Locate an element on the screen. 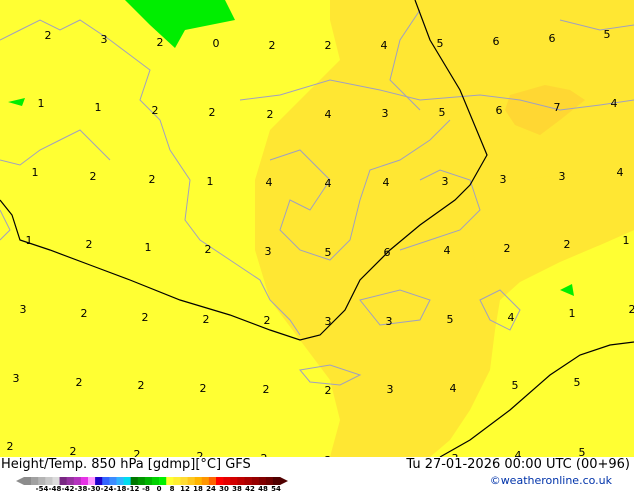 The width and height of the screenshot is (634, 491). credit-link: ©weatheronline.co.uk is located at coordinates (551, 480).